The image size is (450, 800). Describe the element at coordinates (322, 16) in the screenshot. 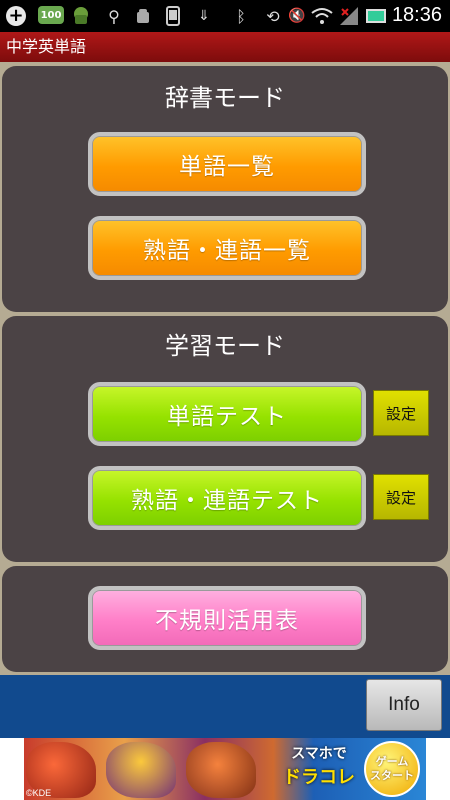

I see `wifi-icon` at that location.